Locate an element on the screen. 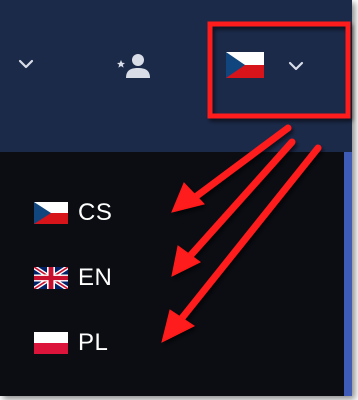  add-user-icon is located at coordinates (134, 66).